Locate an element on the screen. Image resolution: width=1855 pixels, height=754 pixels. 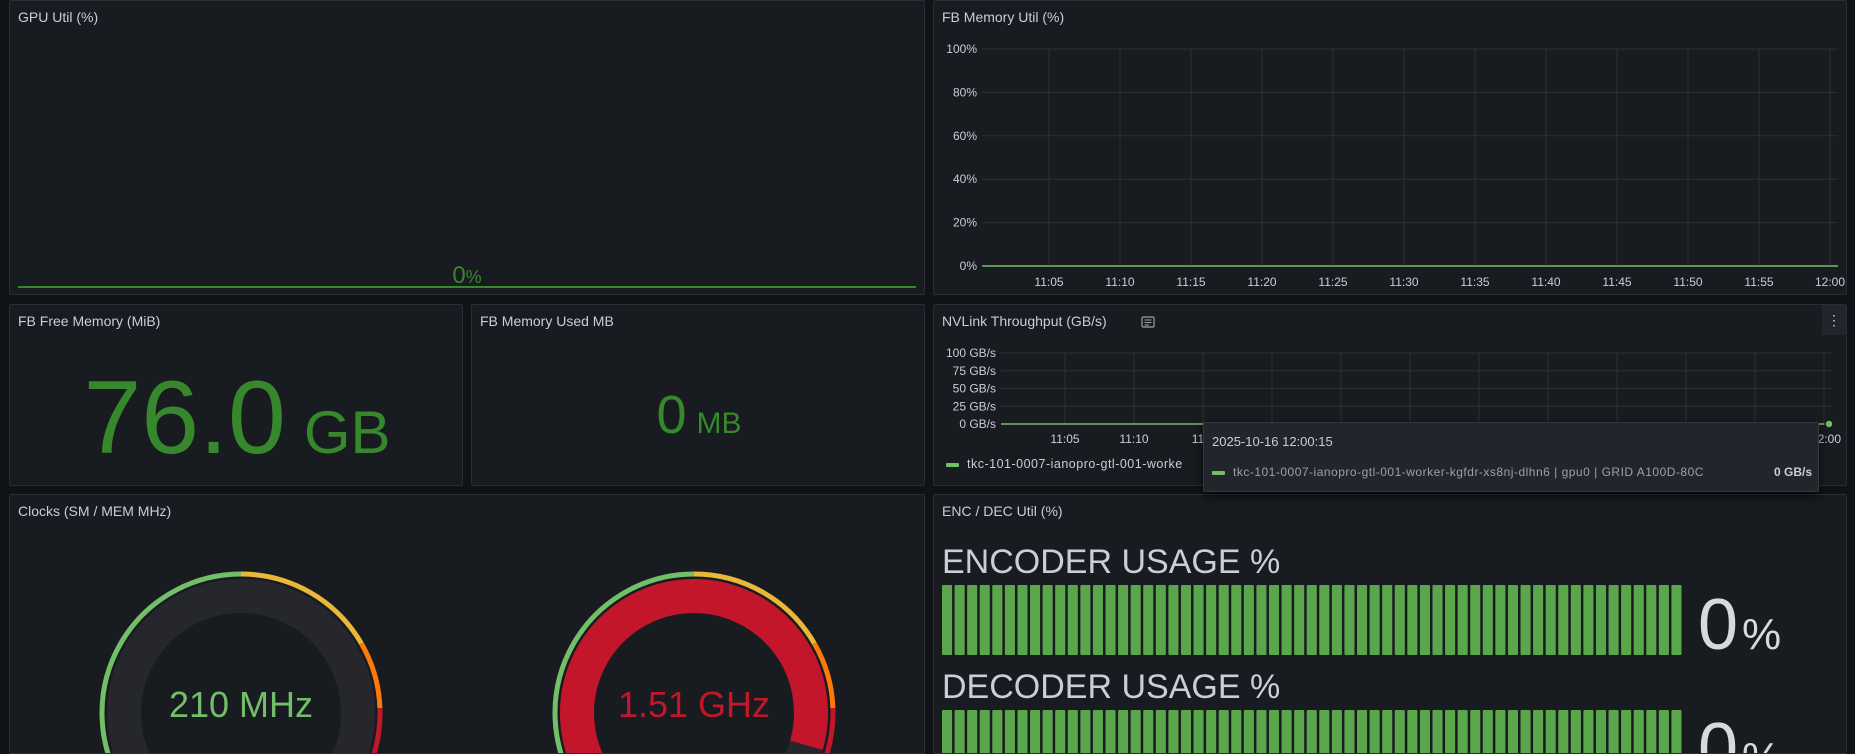
fb-free-stat: 76.0 GB is located at coordinates (237, 418).